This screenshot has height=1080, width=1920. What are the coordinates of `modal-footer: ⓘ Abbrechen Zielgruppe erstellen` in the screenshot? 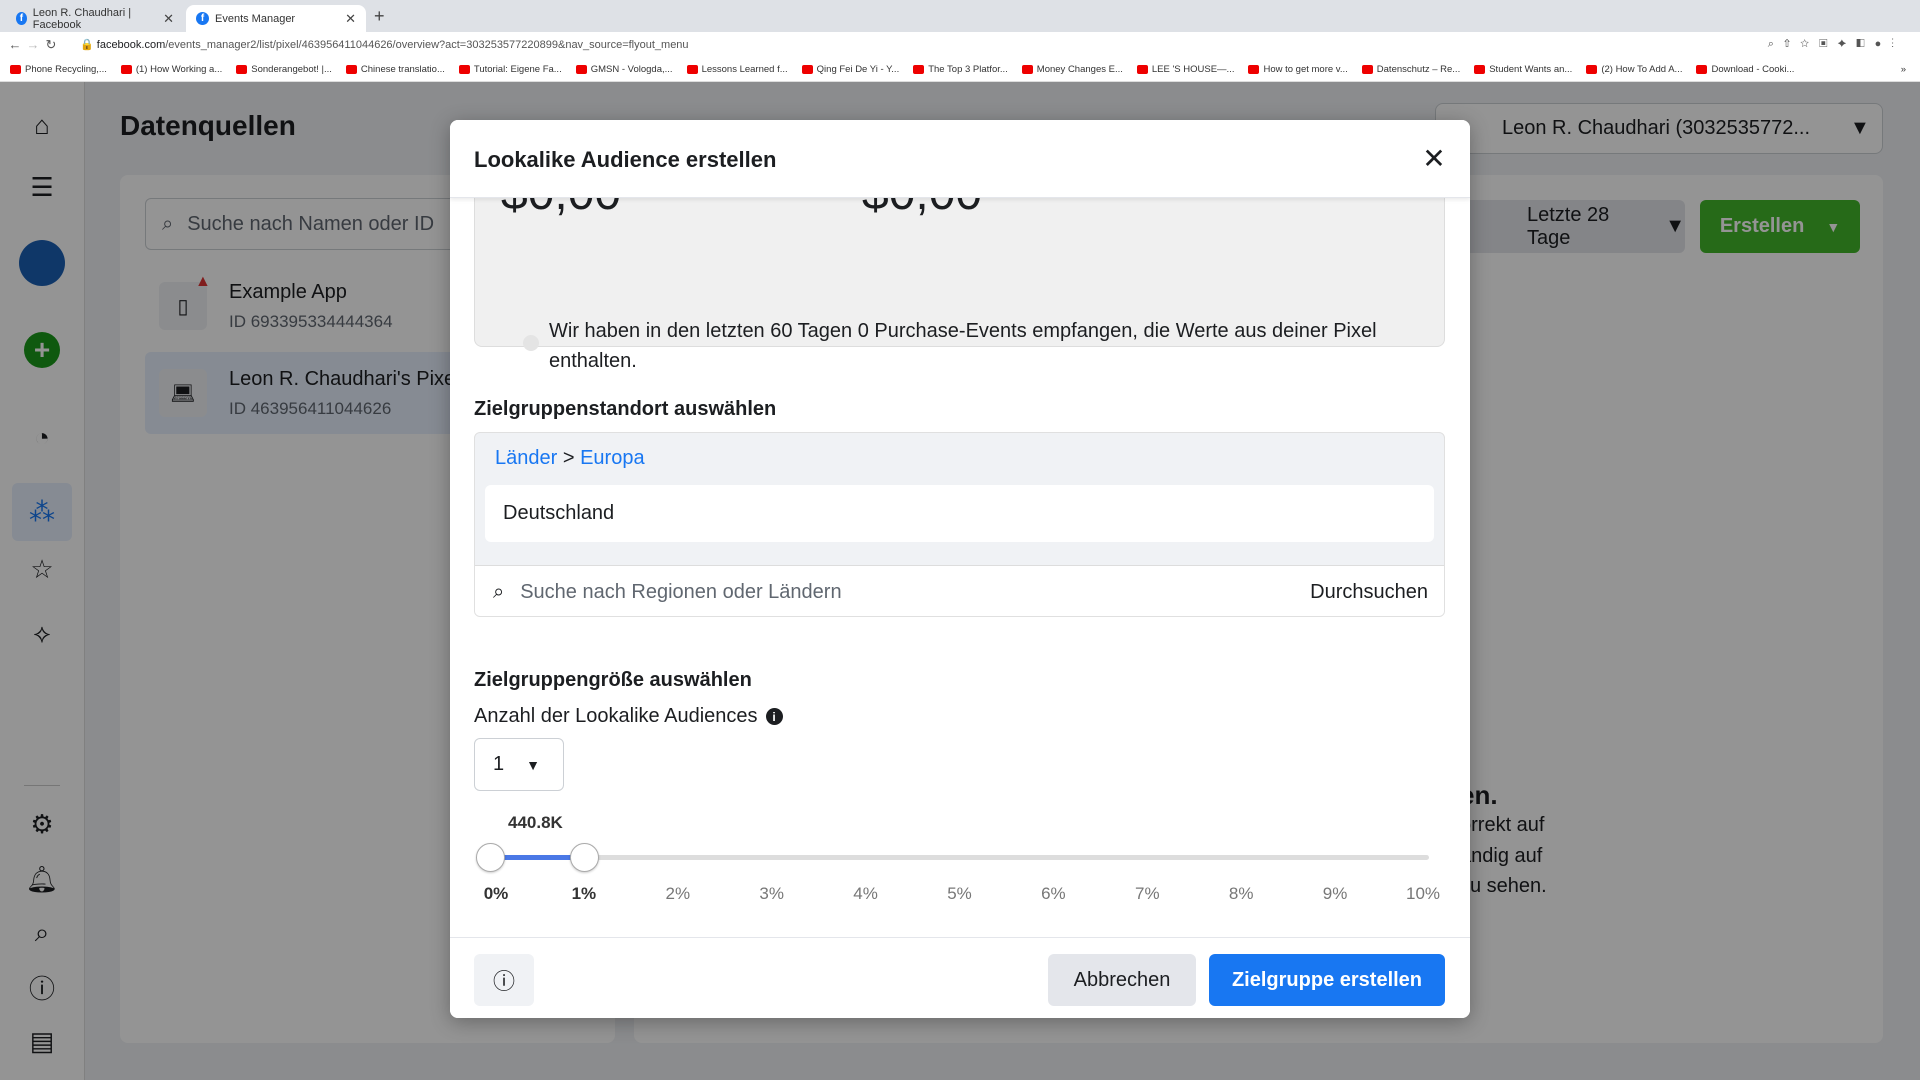 It's located at (960, 977).